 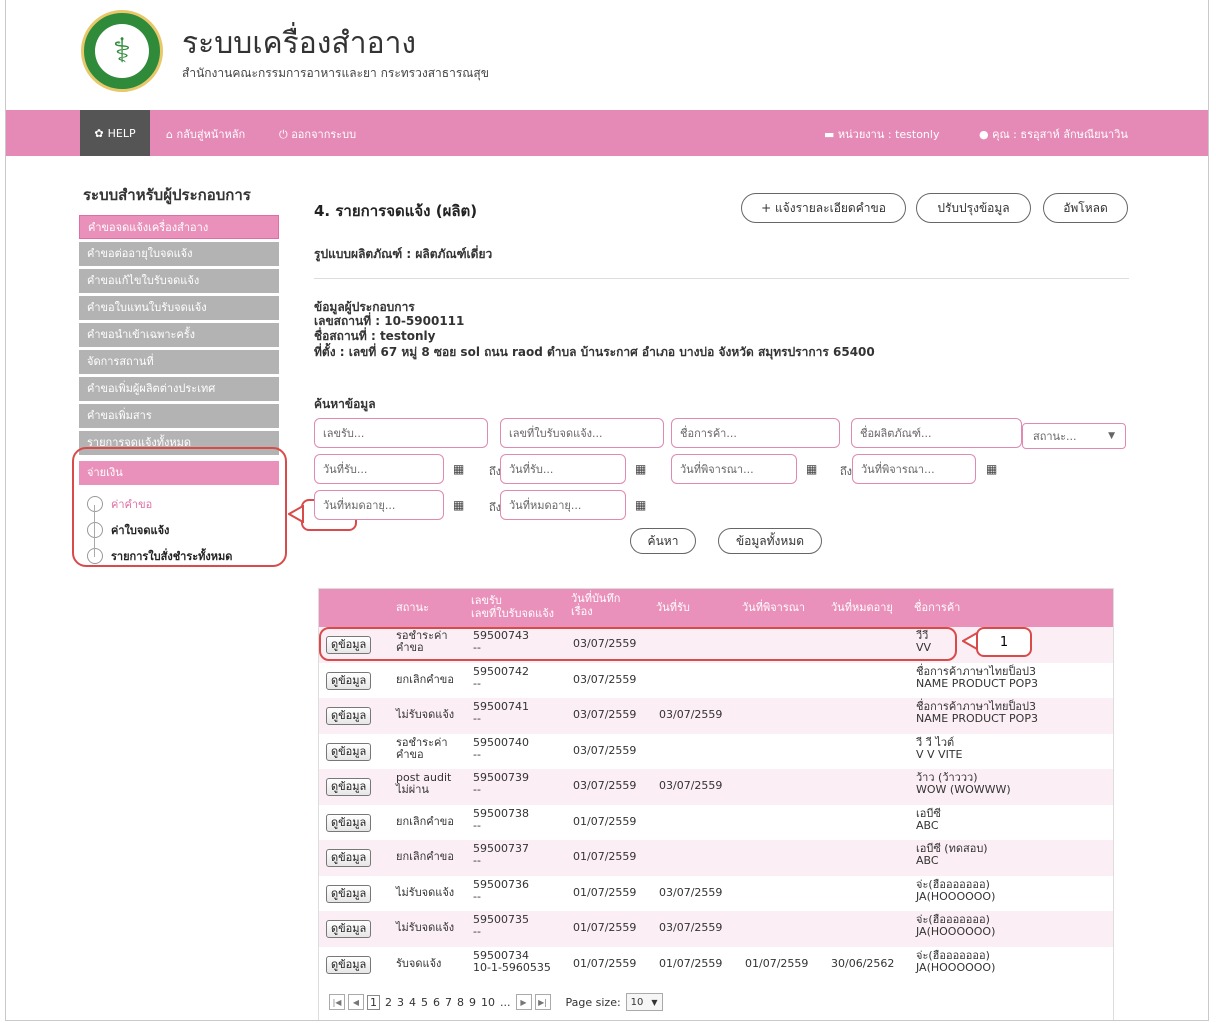 I want to click on page-link: 5, so click(x=424, y=1002).